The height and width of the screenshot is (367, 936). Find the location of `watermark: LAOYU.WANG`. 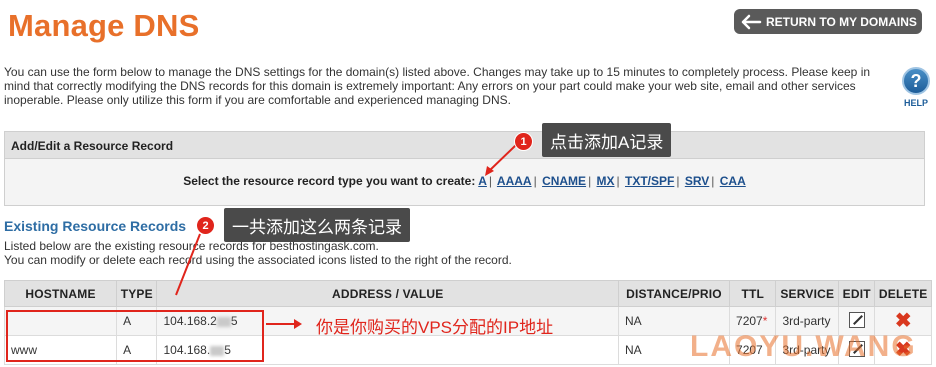

watermark: LAOYU.WANG is located at coordinates (803, 346).